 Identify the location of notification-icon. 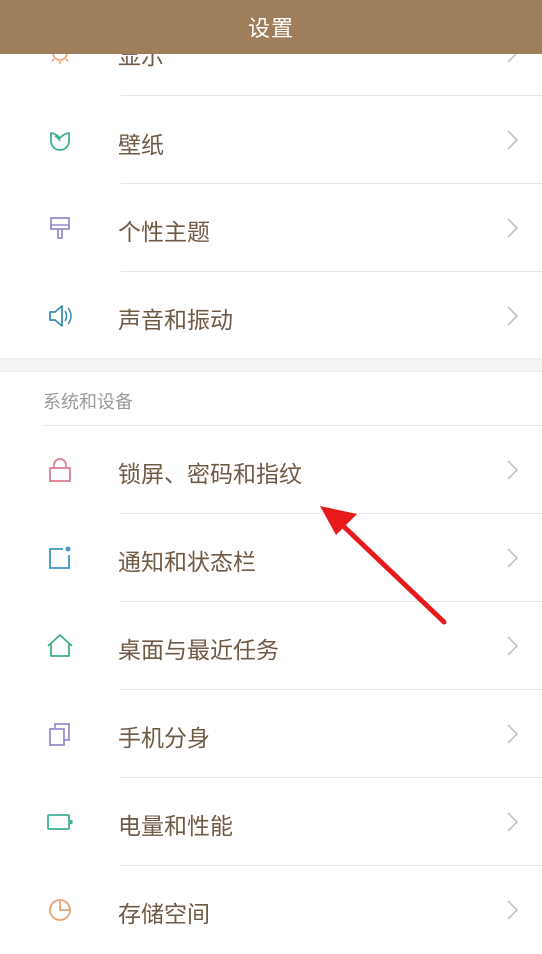
(60, 558).